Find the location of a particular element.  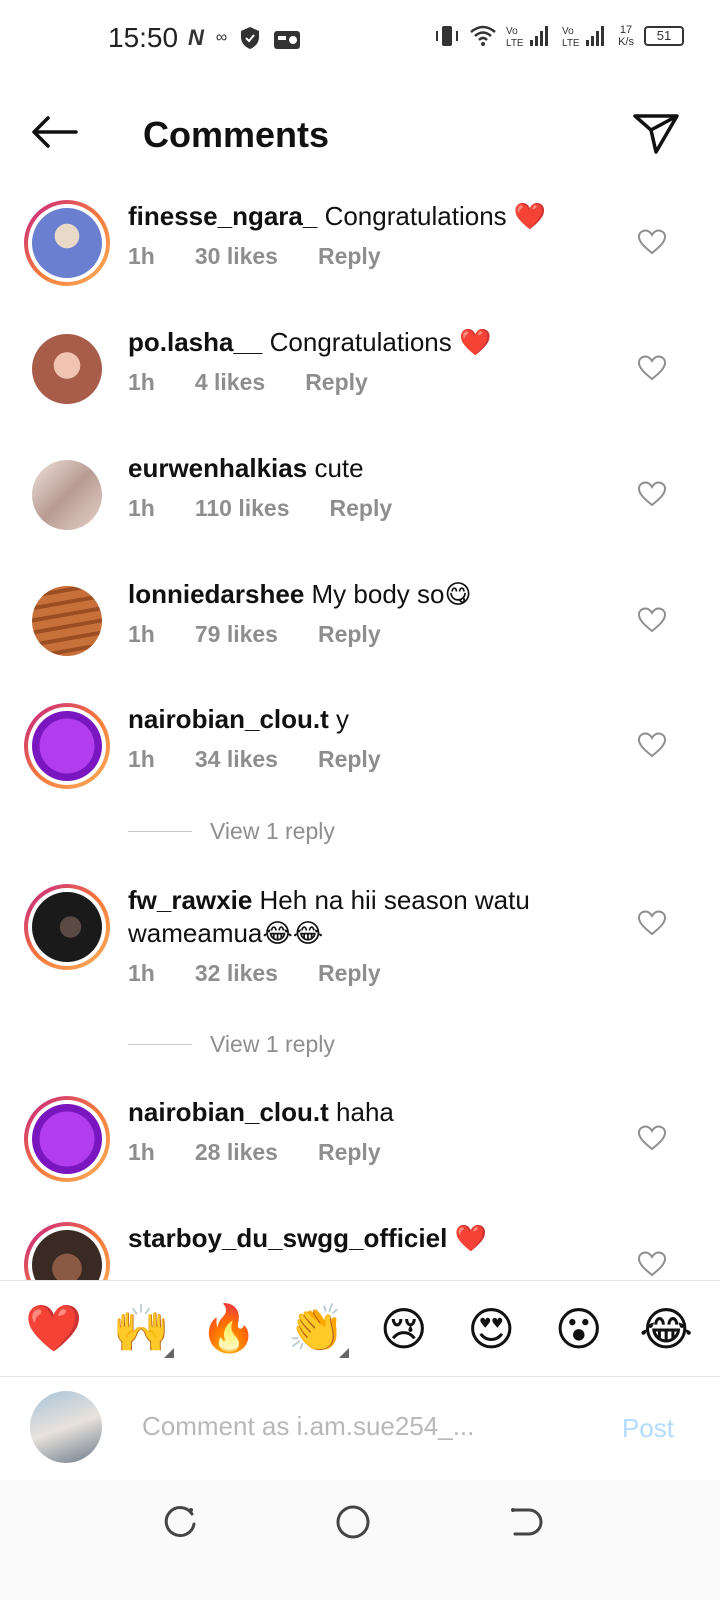

comment-username: lonniedarshee is located at coordinates (216, 594).